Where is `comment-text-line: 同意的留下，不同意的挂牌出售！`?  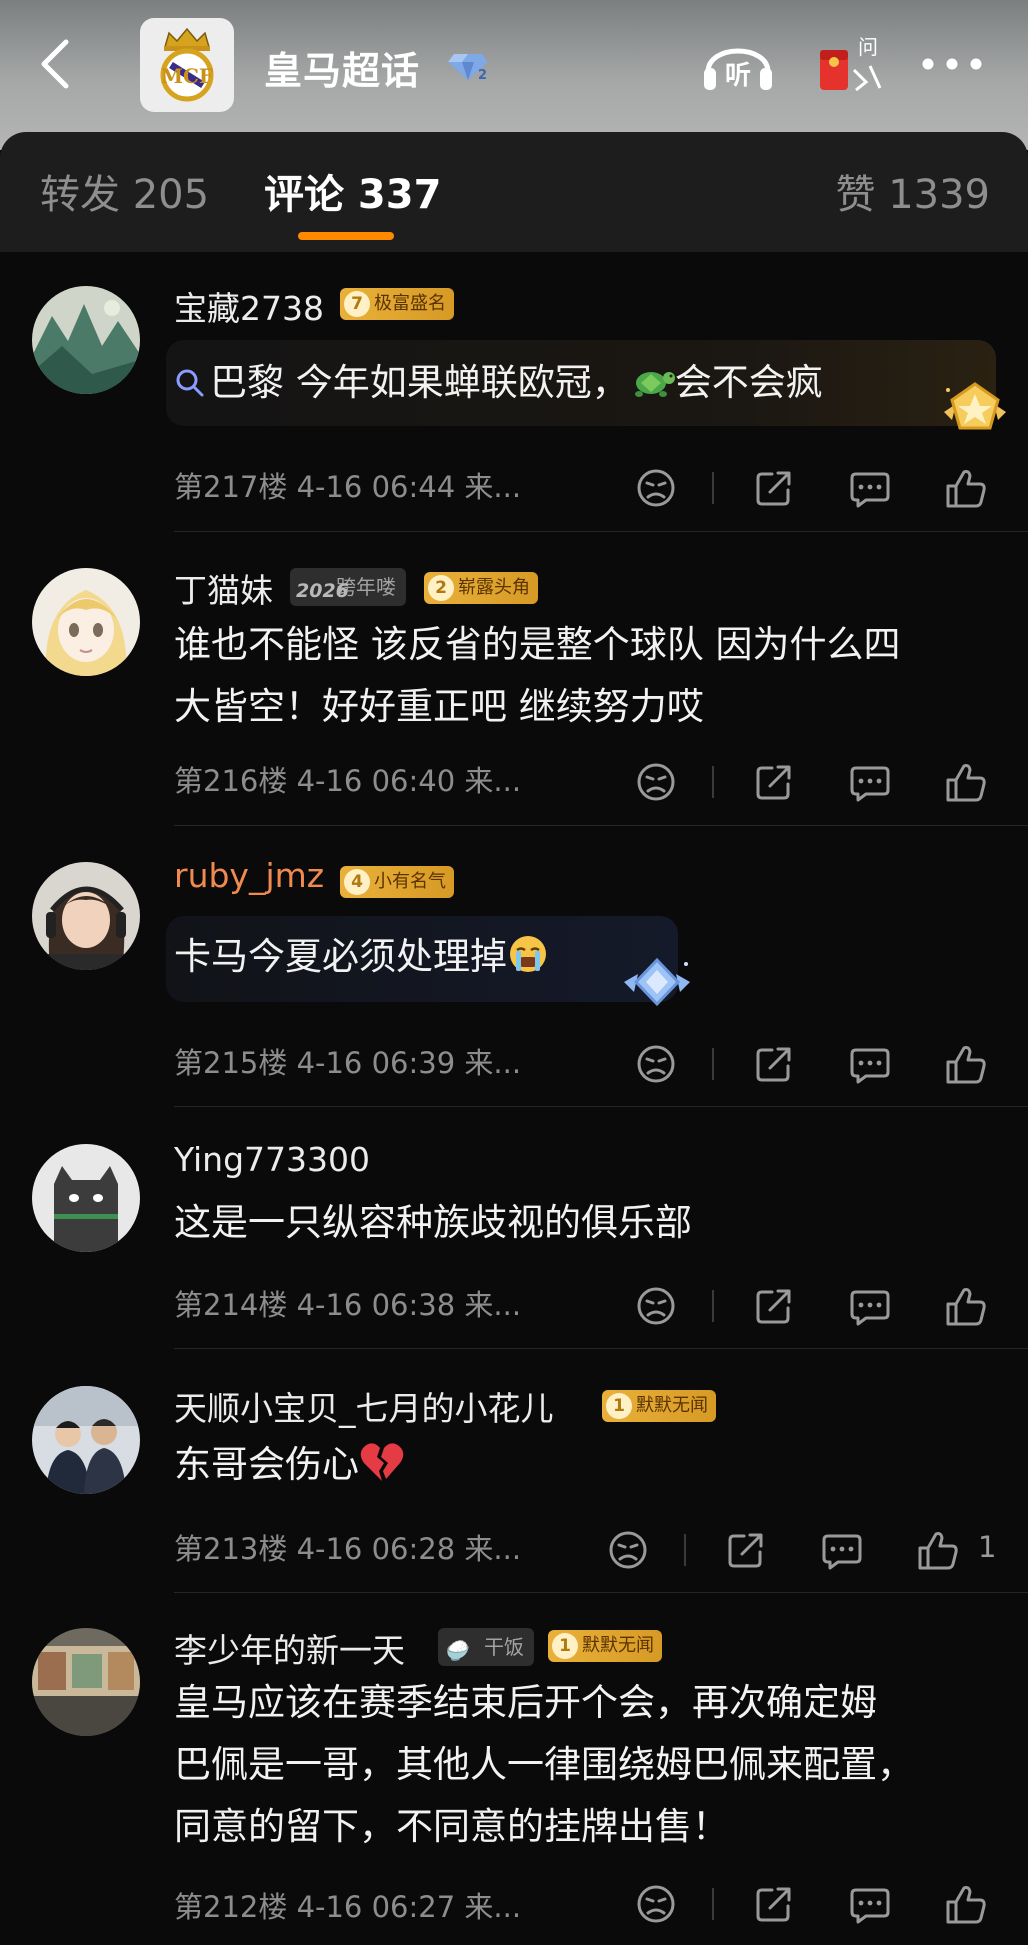 comment-text-line: 同意的留下，不同意的挂牌出售！ is located at coordinates (451, 1826).